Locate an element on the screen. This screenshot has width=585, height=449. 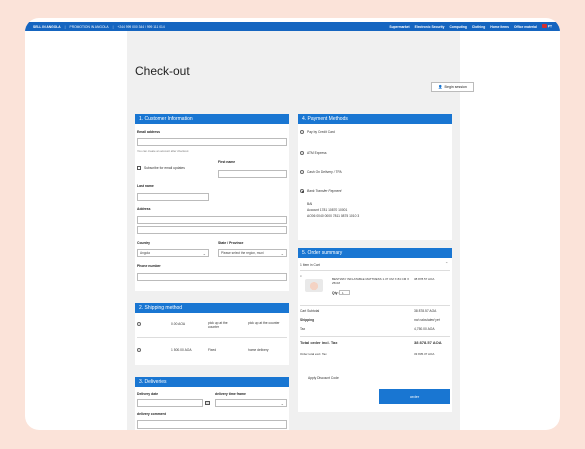
shipping-method: pick up at the counter is located at coordinates (218, 325).